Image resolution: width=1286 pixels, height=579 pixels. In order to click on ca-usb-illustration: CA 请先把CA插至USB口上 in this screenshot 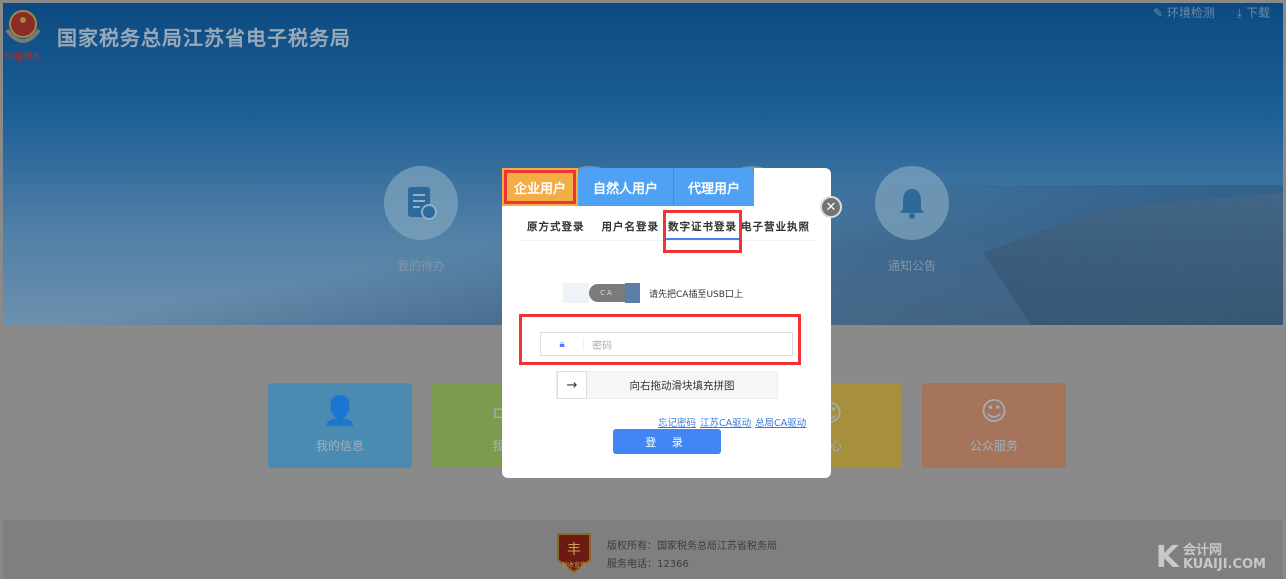, I will do `click(653, 293)`.